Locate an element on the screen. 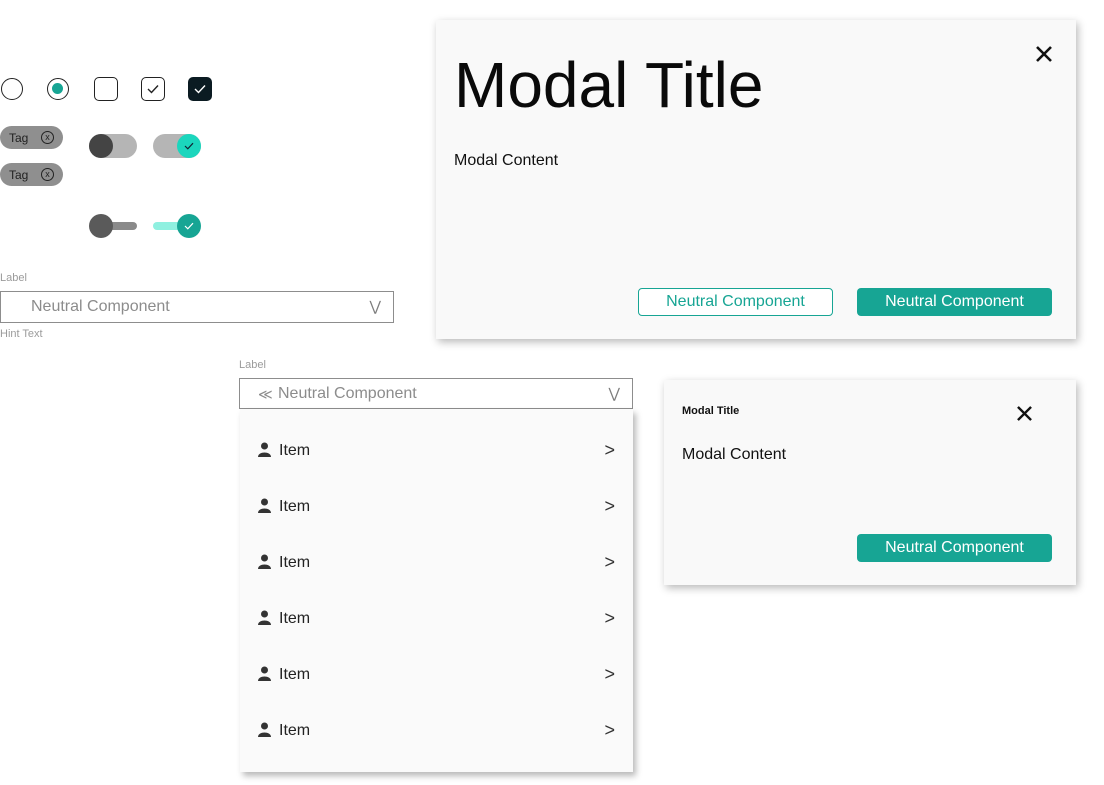  checkbox-checked-filled is located at coordinates (200, 89).